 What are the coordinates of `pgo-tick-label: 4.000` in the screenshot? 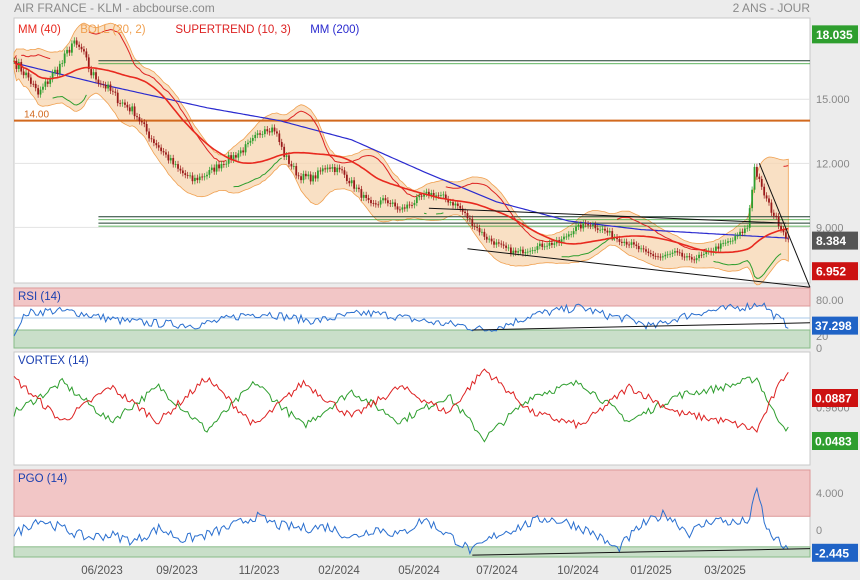 It's located at (830, 494).